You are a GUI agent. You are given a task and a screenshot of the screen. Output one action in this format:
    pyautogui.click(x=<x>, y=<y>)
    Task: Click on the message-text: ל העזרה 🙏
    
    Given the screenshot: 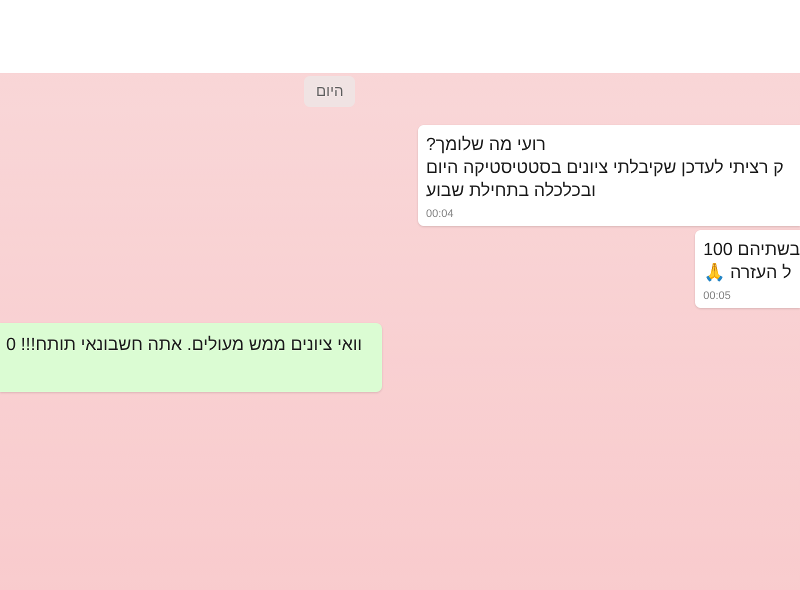 What is the action you would take?
    pyautogui.click(x=747, y=272)
    